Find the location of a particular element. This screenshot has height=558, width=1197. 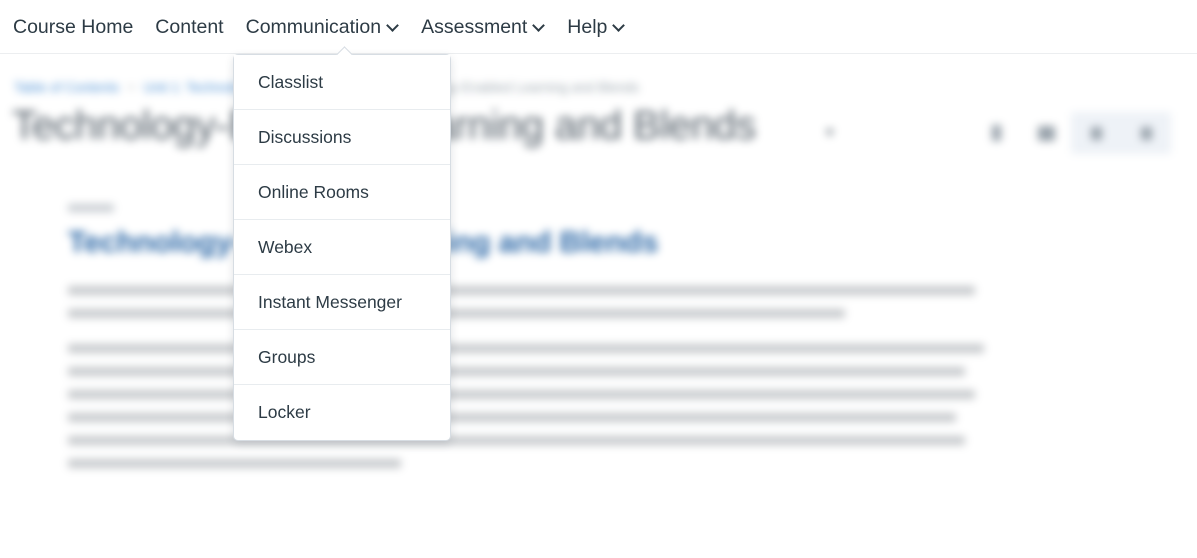

next-arrow-icon is located at coordinates (1146, 133).